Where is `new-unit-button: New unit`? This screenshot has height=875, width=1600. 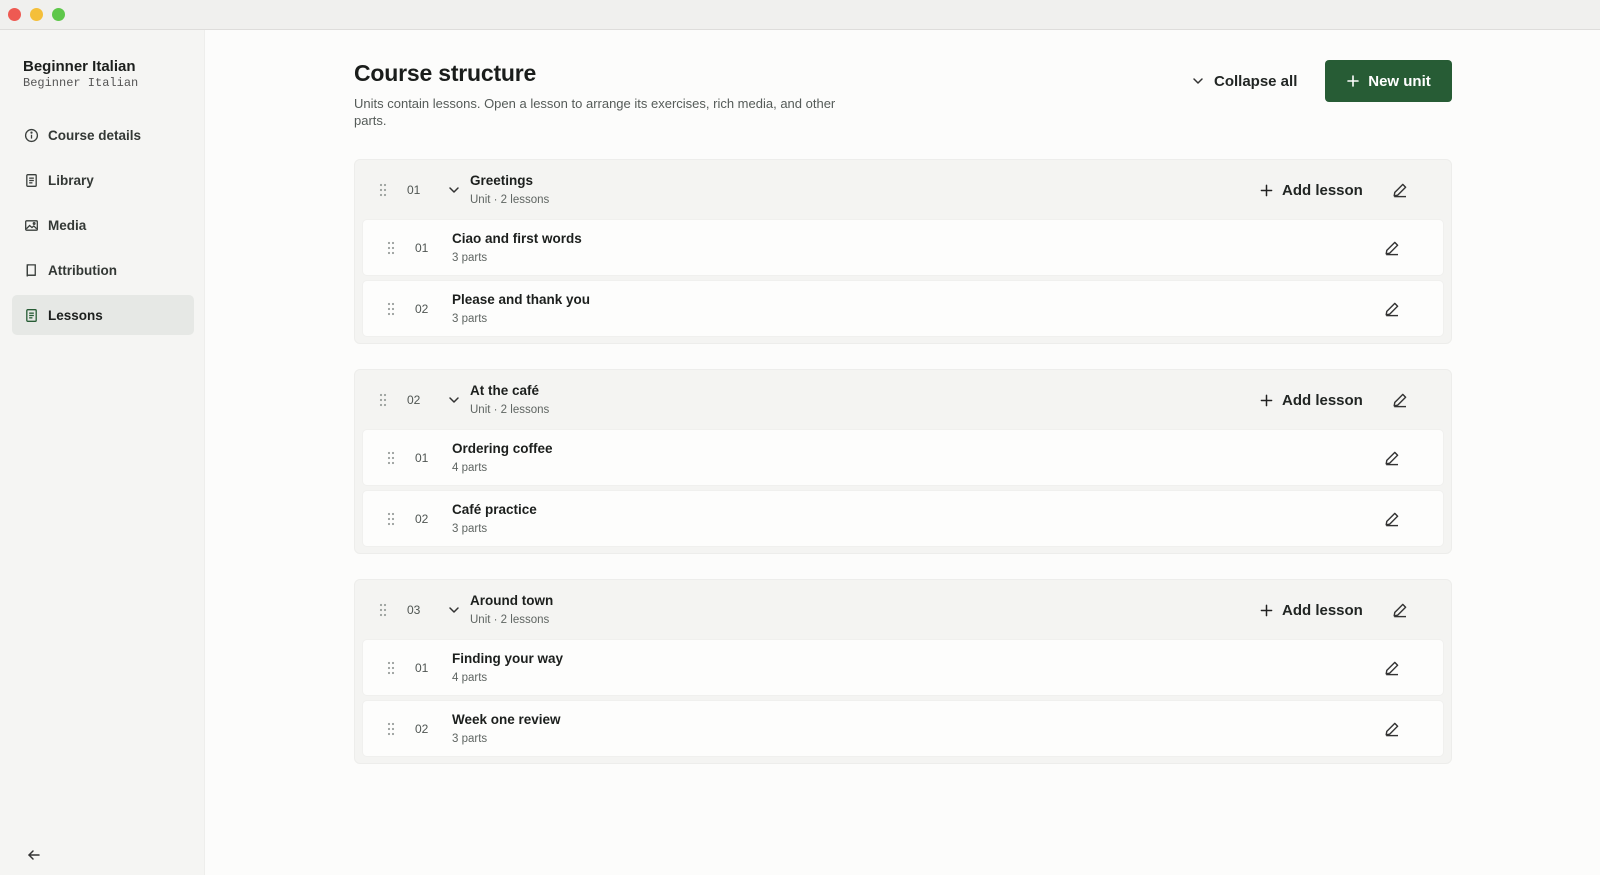 new-unit-button: New unit is located at coordinates (1388, 81).